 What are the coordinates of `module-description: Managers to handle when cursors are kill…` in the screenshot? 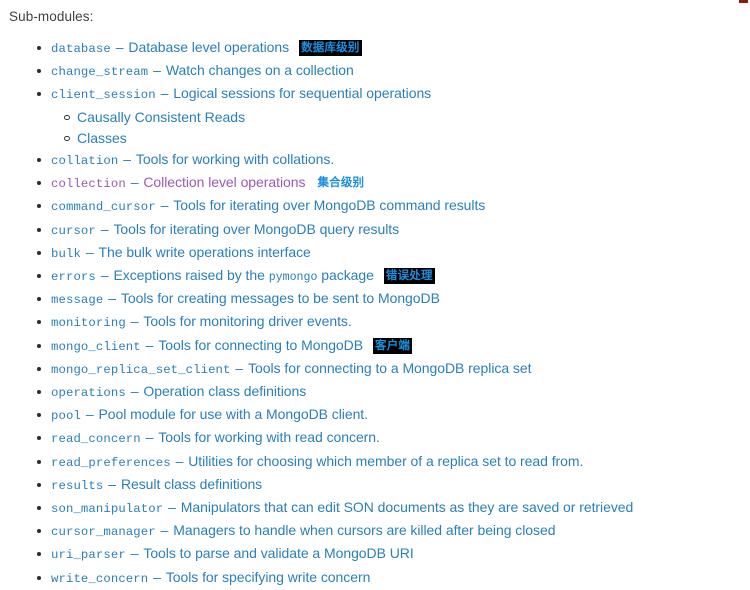 It's located at (364, 530).